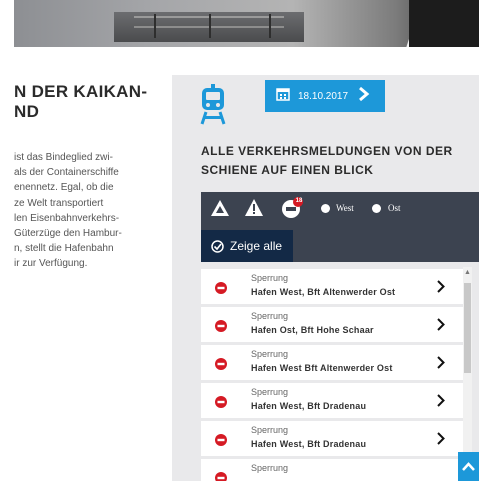 Image resolution: width=479 pixels, height=481 pixels. I want to click on show-all-button: Zeige alle, so click(247, 246).